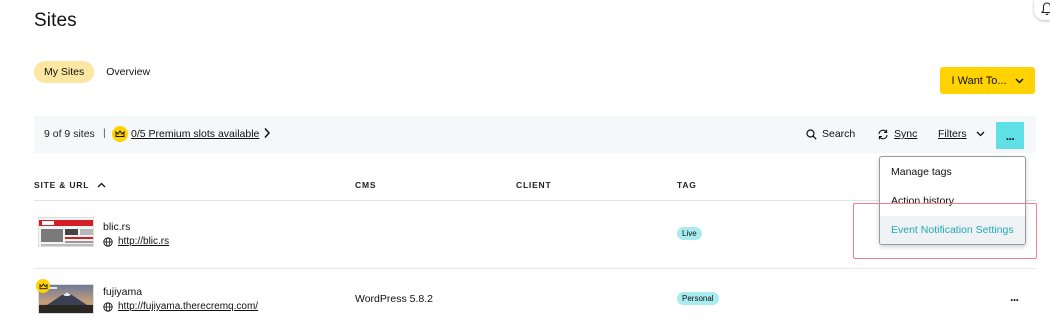 This screenshot has width=1050, height=333. Describe the element at coordinates (698, 298) in the screenshot. I see `tag-badge: Personal` at that location.